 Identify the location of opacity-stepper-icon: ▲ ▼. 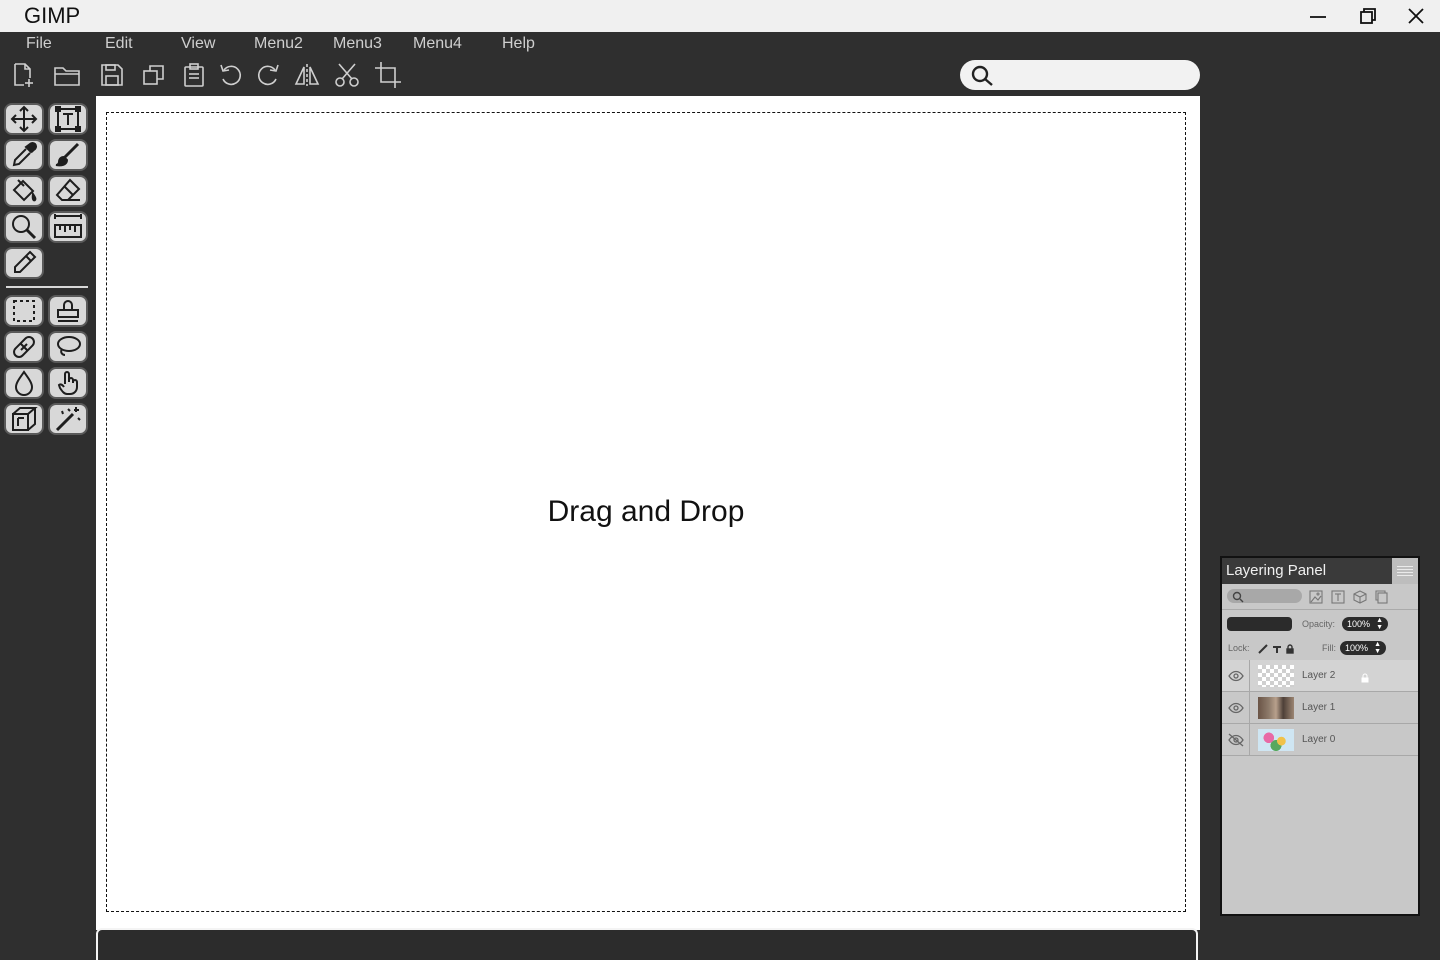
(1379, 624).